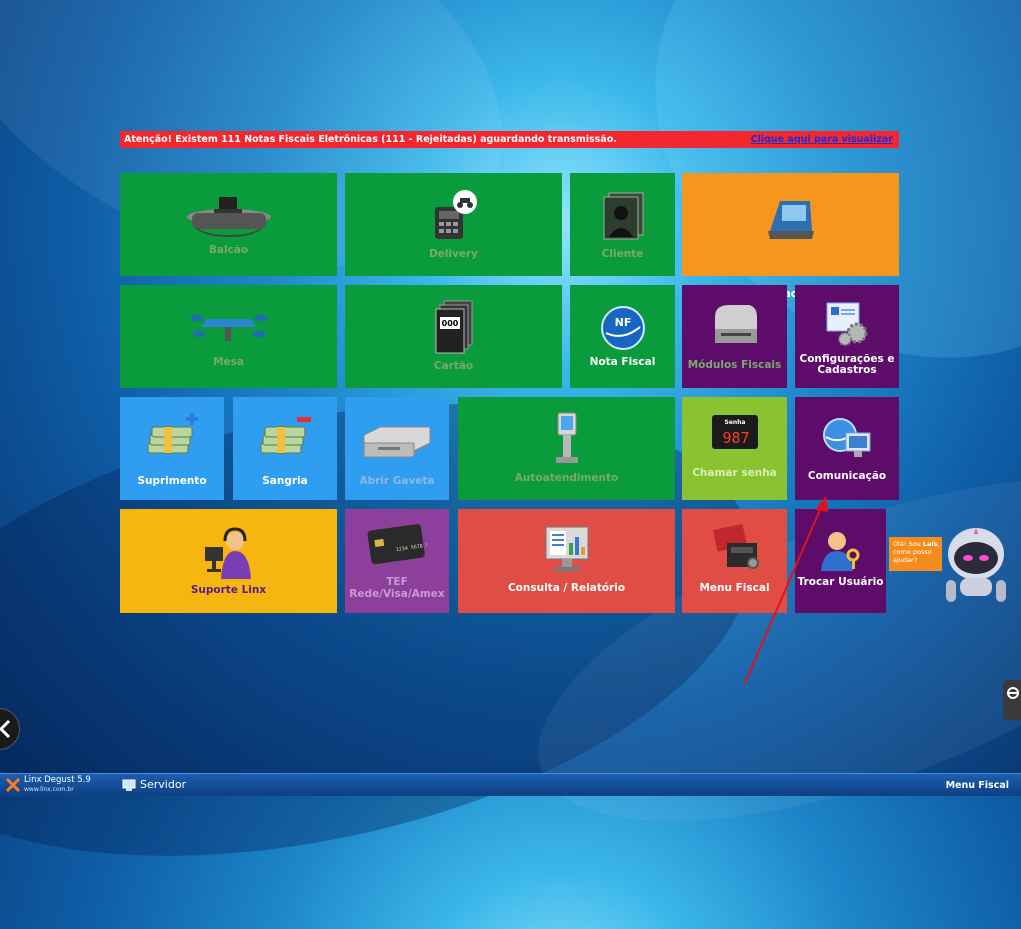 This screenshot has width=1021, height=929. What do you see at coordinates (847, 324) in the screenshot?
I see `settings-gears-icon` at bounding box center [847, 324].